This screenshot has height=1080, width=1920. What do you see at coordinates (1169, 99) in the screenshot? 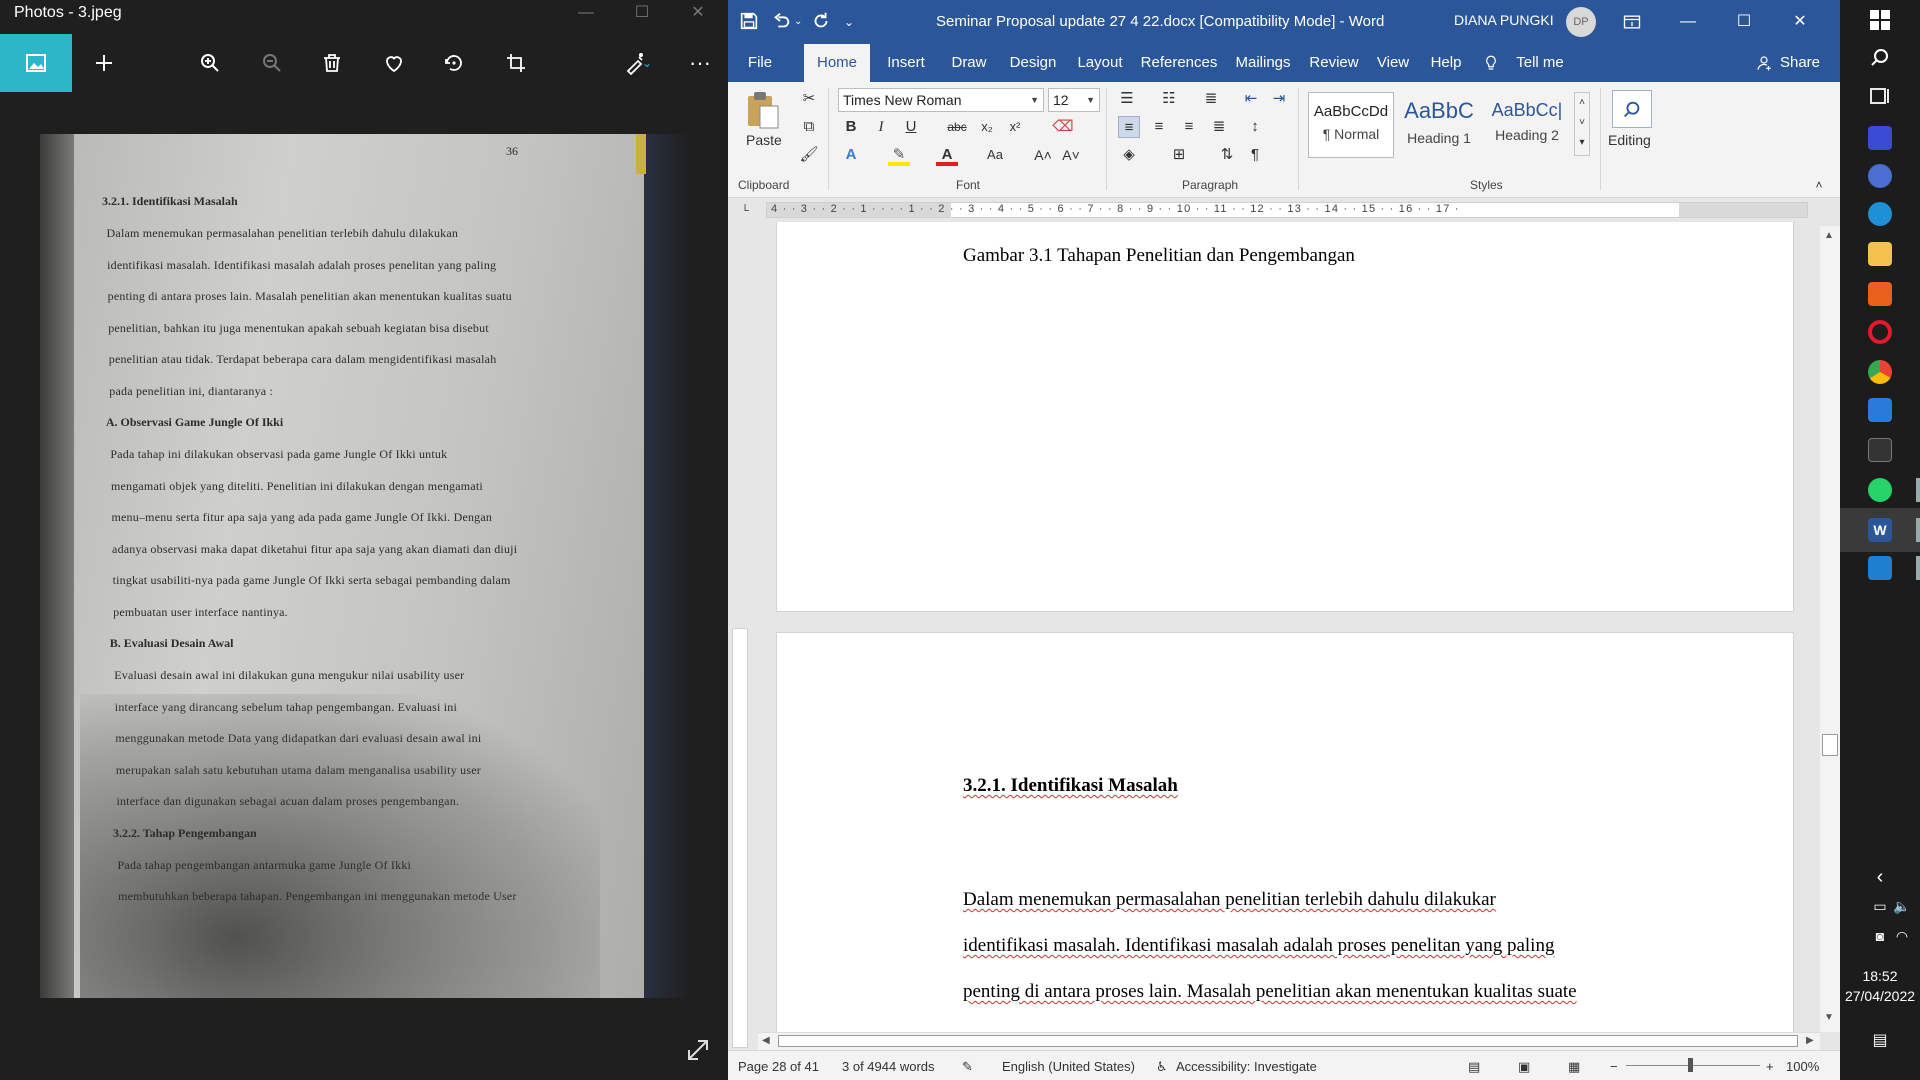
I see `numbering-icon: ☷` at bounding box center [1169, 99].